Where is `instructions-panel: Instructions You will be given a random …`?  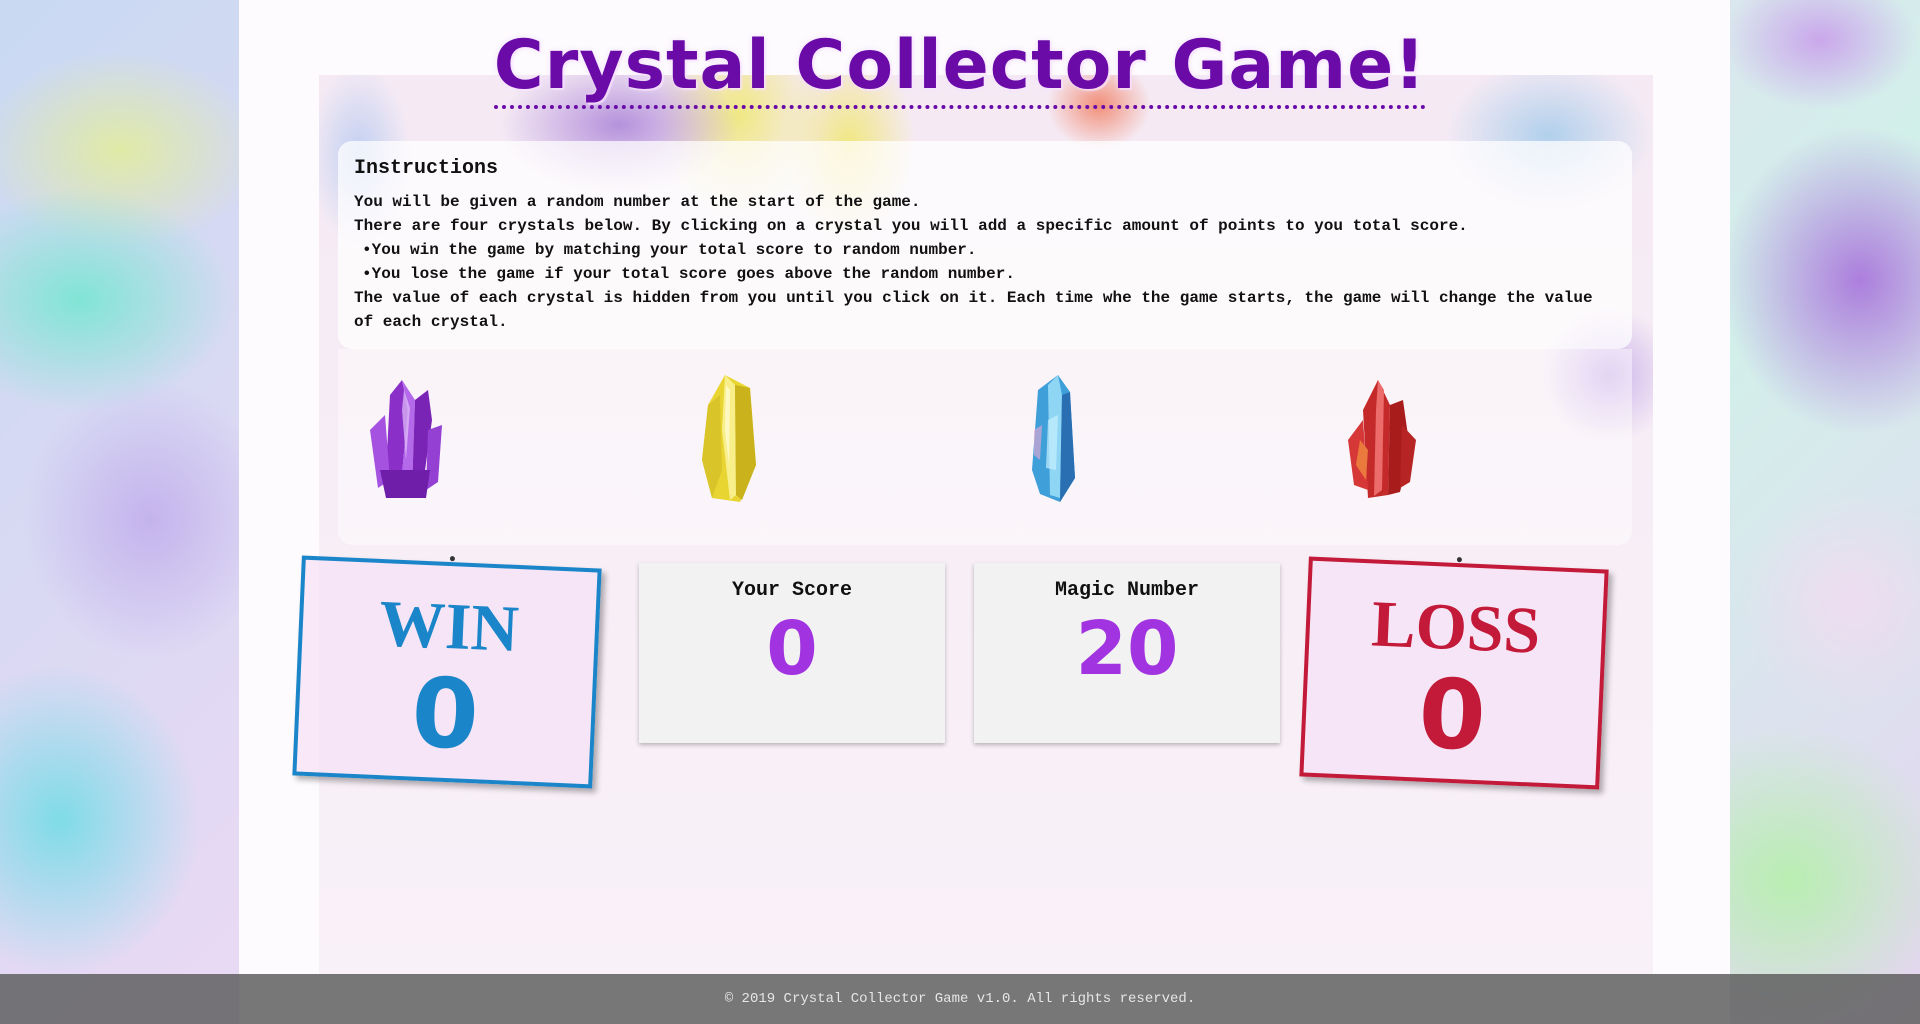 instructions-panel: Instructions You will be given a random … is located at coordinates (985, 245).